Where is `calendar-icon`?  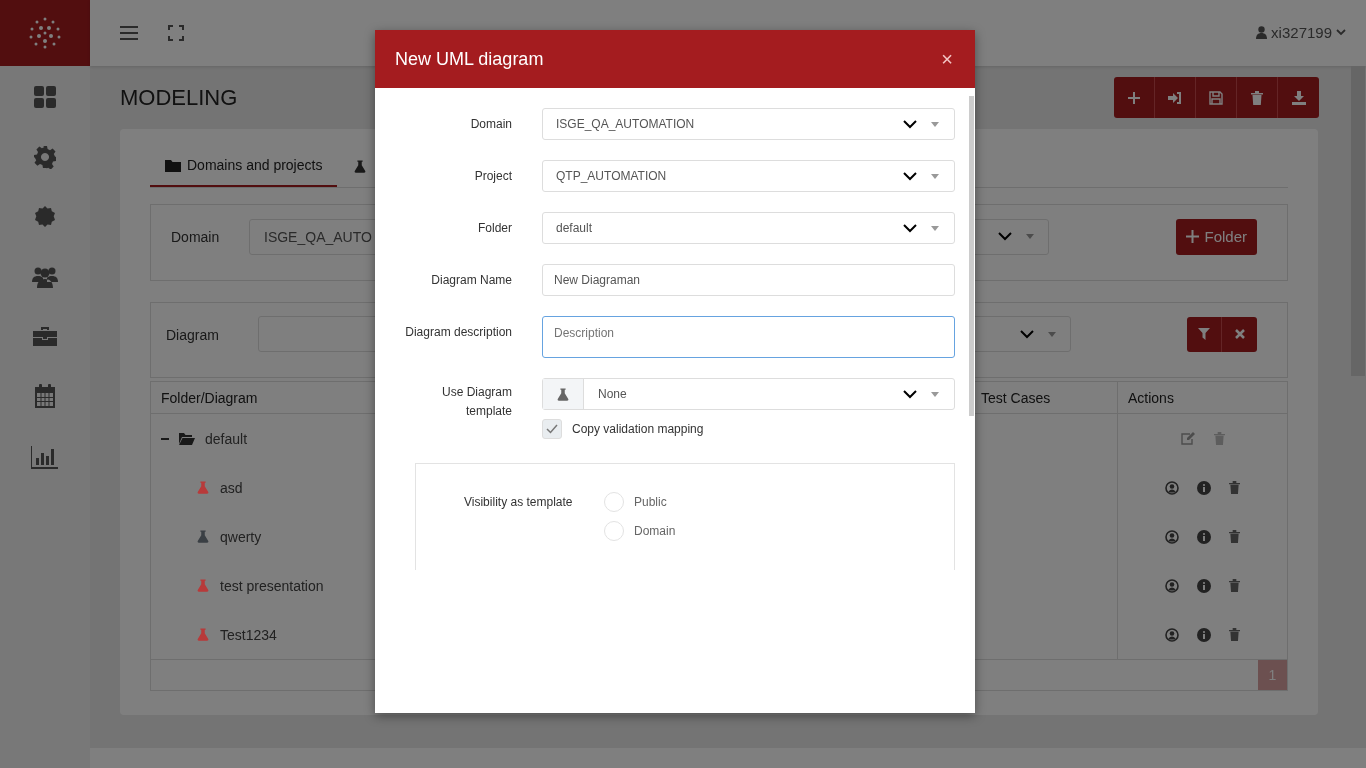
calendar-icon is located at coordinates (45, 396).